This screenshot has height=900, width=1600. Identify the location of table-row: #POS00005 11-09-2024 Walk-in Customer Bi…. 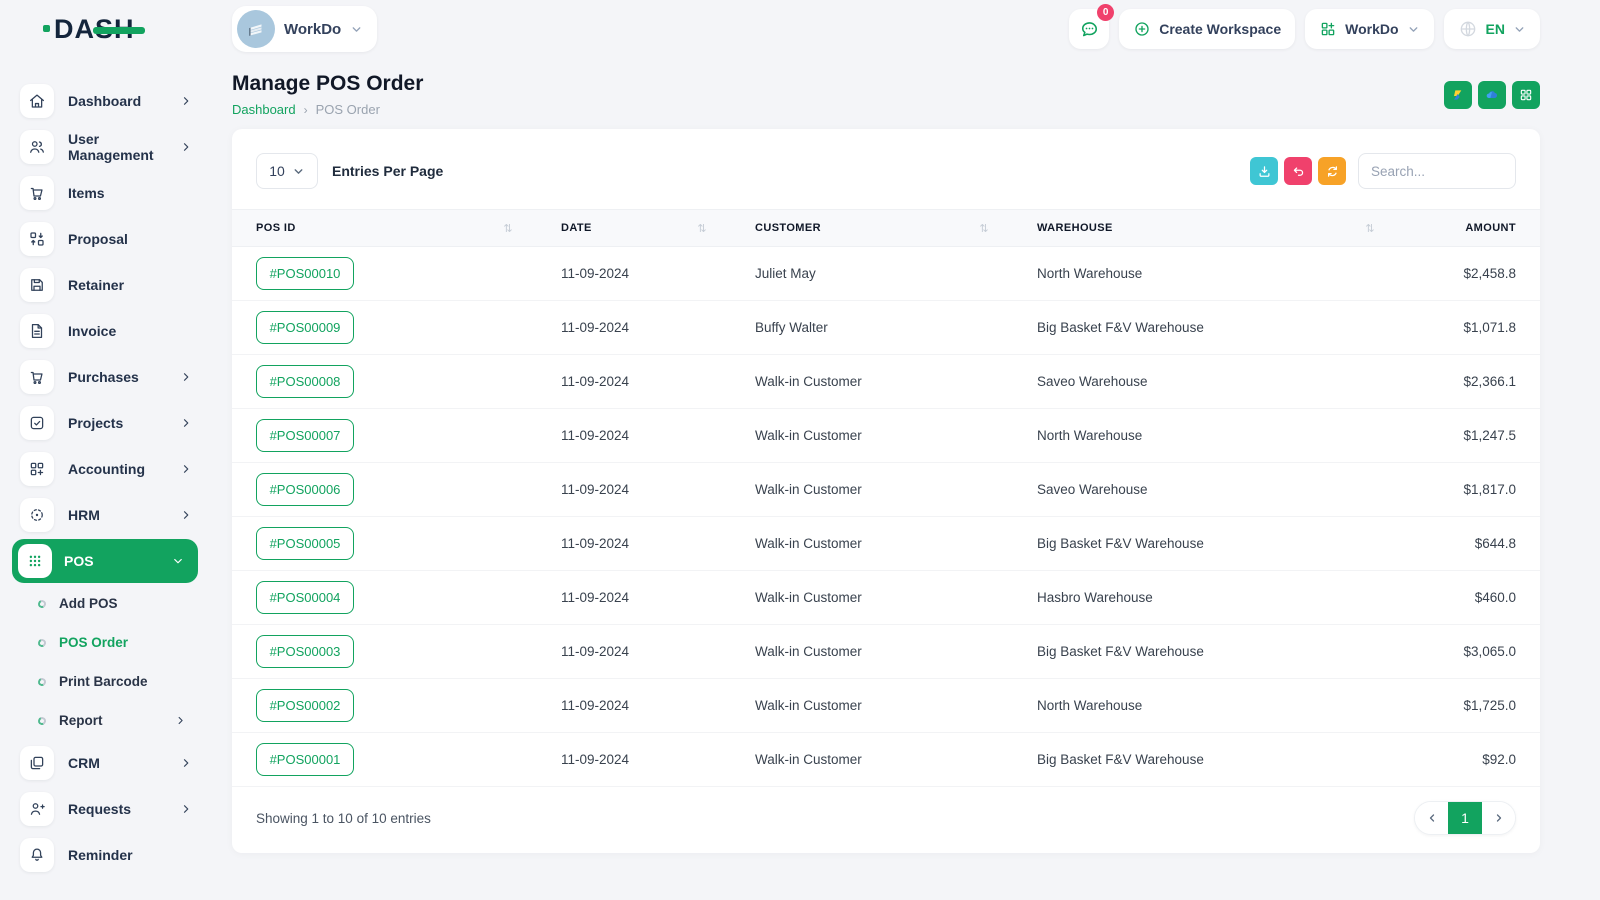
(886, 543).